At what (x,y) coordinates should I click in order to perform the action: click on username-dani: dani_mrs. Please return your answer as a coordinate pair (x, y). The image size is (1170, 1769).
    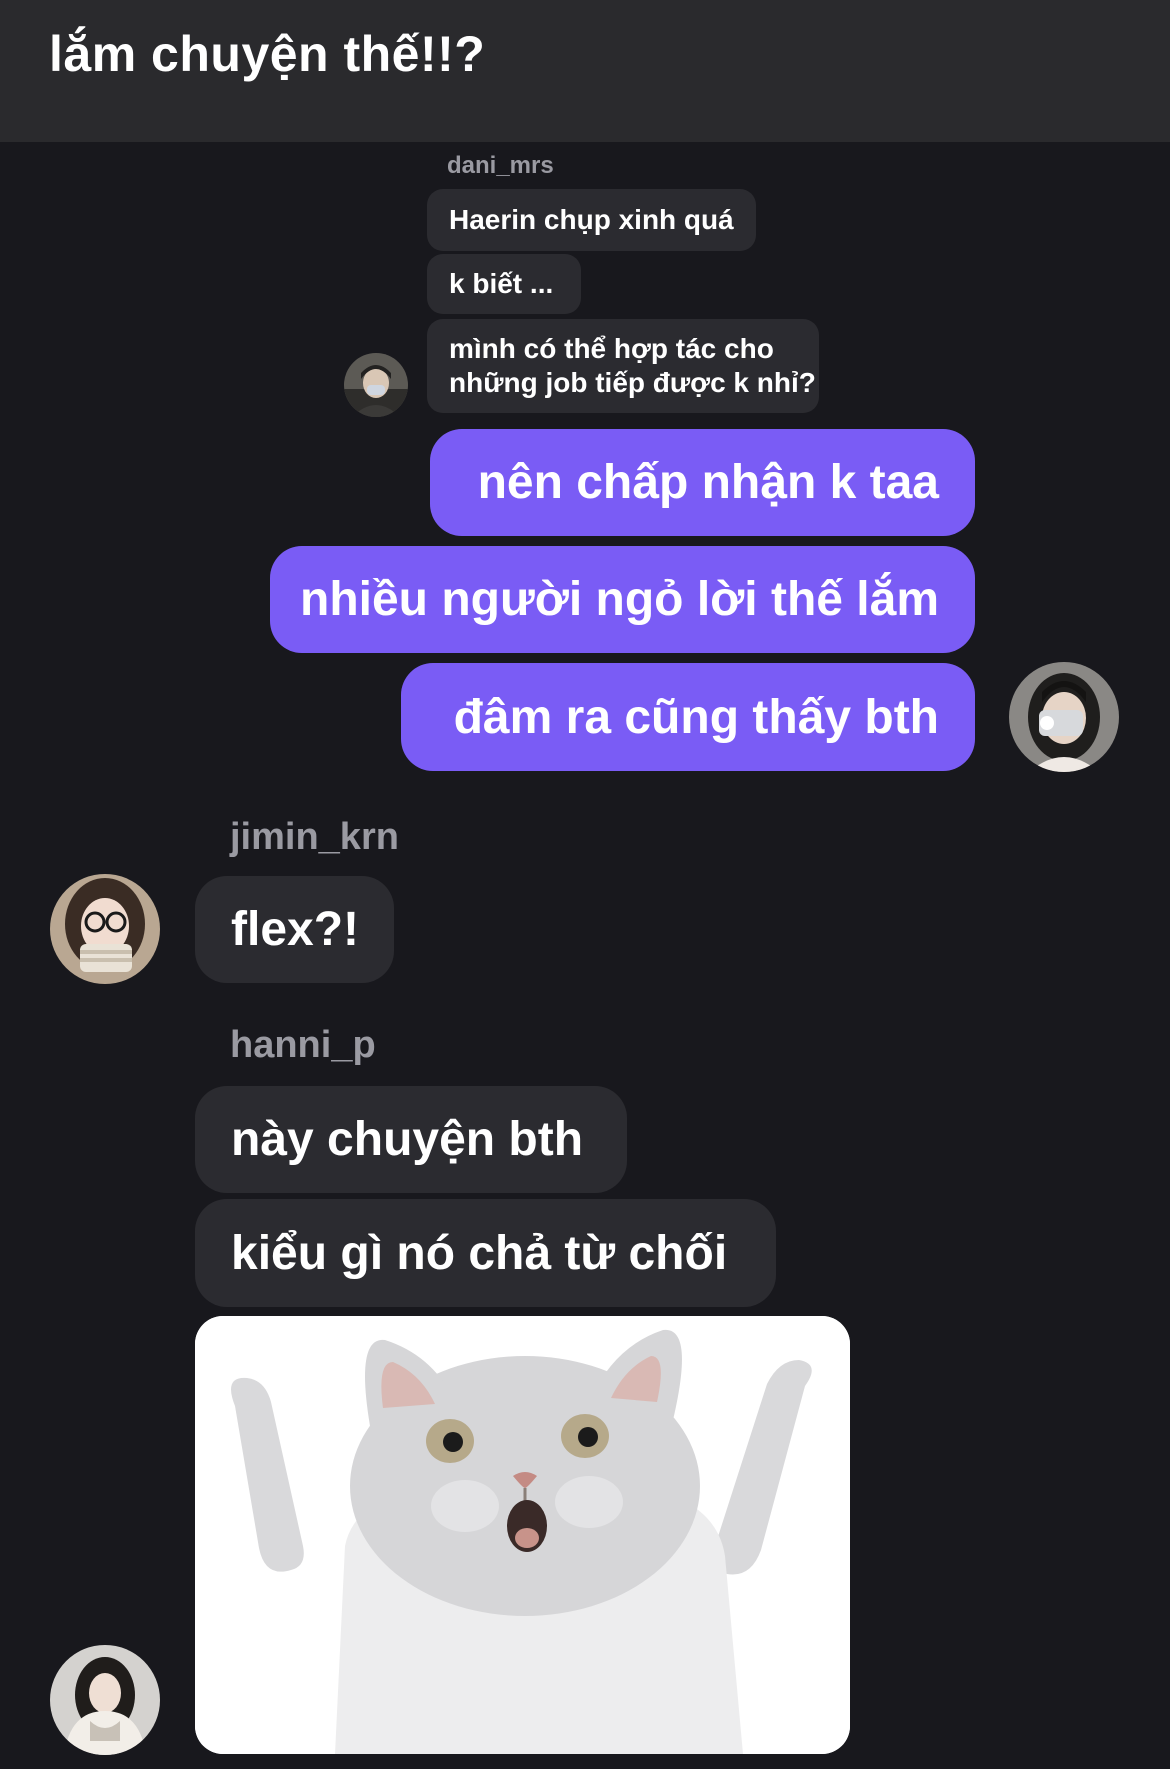
    Looking at the image, I should click on (500, 165).